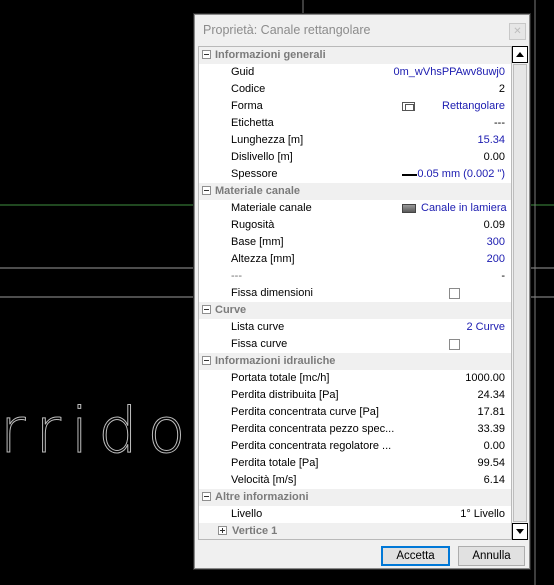 The image size is (554, 585). What do you see at coordinates (271, 208) in the screenshot?
I see `property-name: Materiale canale` at bounding box center [271, 208].